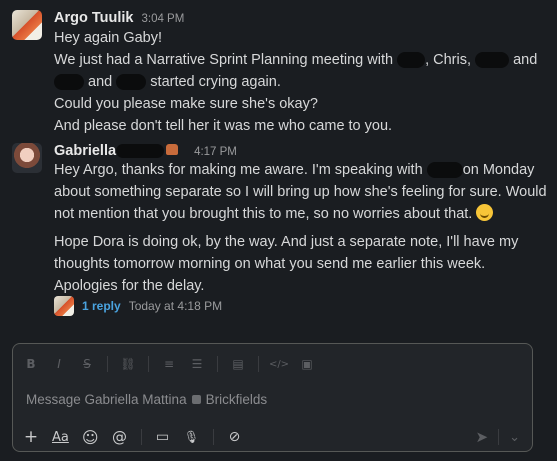 The image size is (557, 461). What do you see at coordinates (498, 170) in the screenshot?
I see `message-text-segment: on Monday` at bounding box center [498, 170].